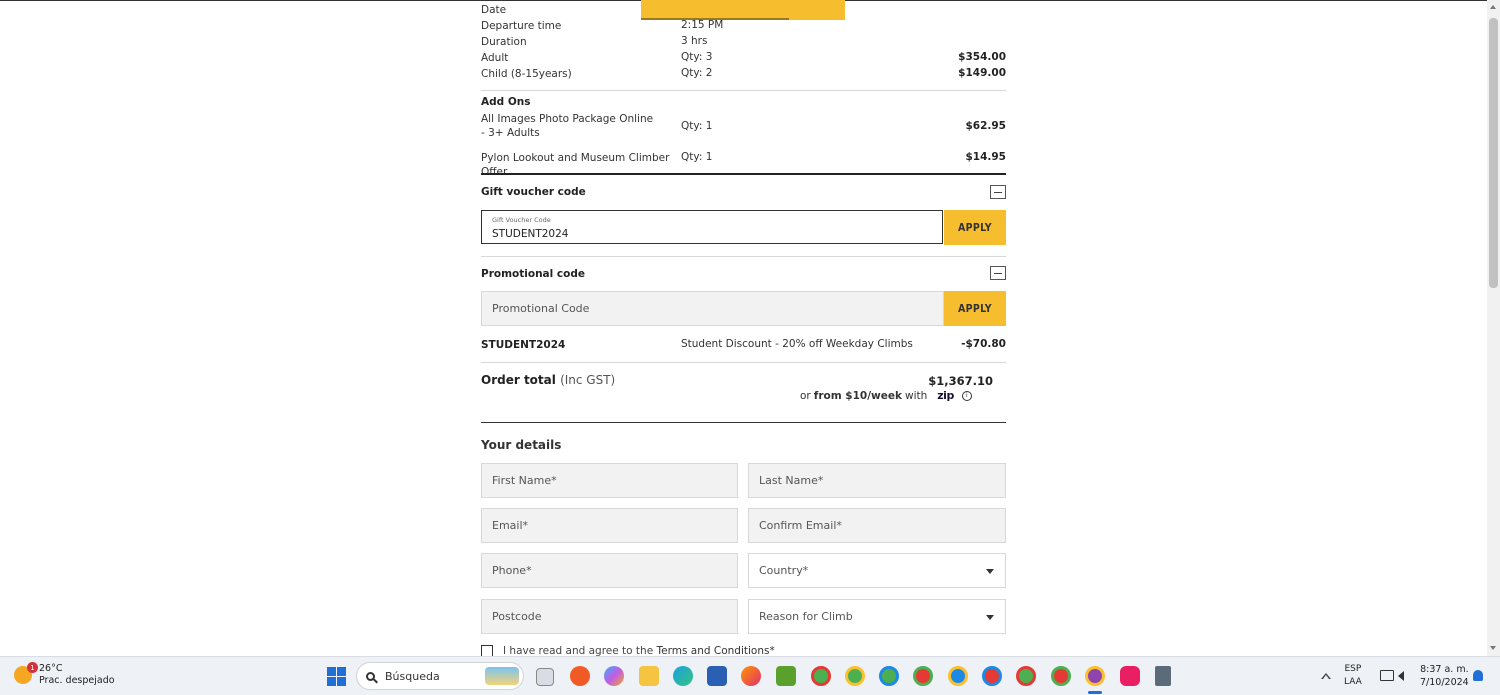 The image size is (1500, 695). Describe the element at coordinates (1353, 676) in the screenshot. I see `language-indicator: ESP LAA` at that location.